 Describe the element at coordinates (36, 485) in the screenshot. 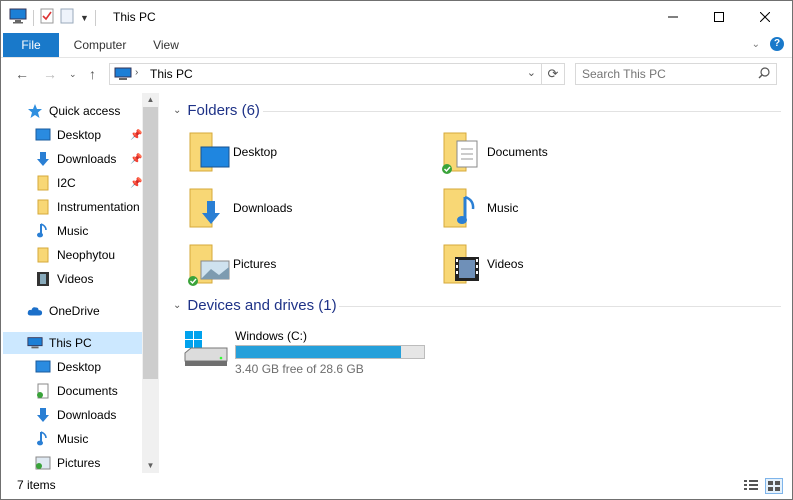

I see `item-count: 7 items` at that location.